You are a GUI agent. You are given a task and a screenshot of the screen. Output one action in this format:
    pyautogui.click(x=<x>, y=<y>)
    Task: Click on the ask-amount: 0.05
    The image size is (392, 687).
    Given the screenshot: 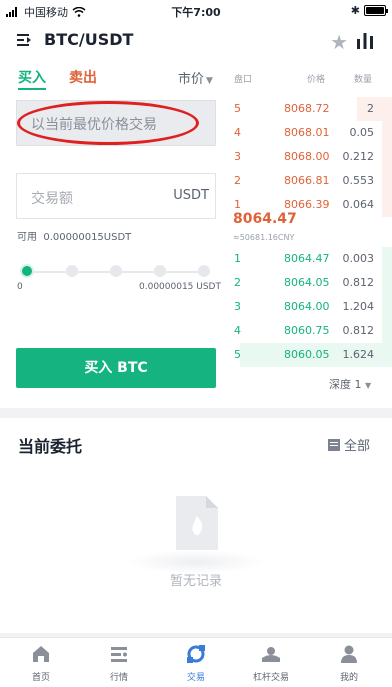 What is the action you would take?
    pyautogui.click(x=362, y=132)
    